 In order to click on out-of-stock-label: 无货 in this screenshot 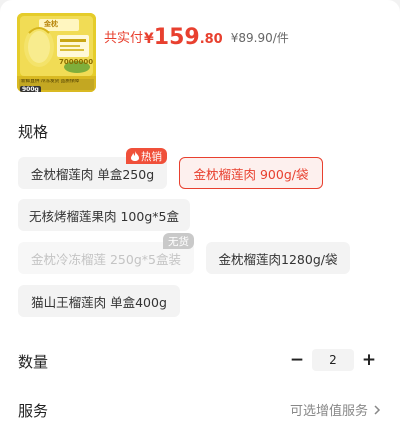, I will do `click(178, 241)`.